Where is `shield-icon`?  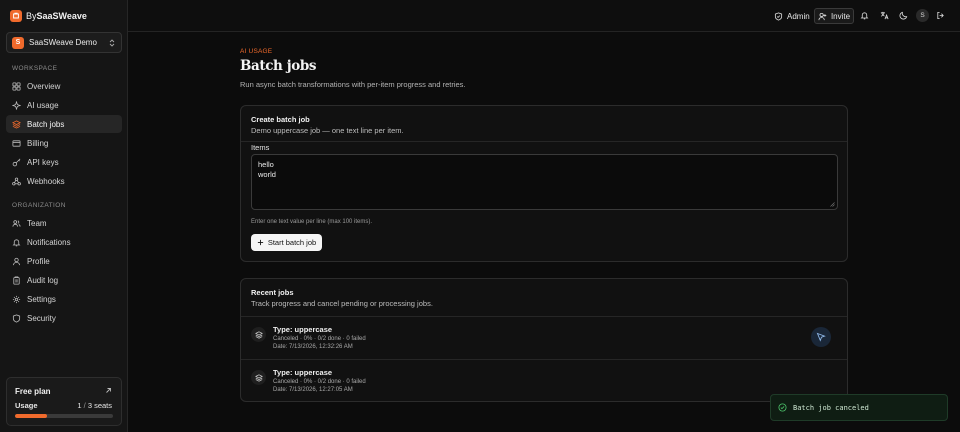
shield-icon is located at coordinates (16, 318).